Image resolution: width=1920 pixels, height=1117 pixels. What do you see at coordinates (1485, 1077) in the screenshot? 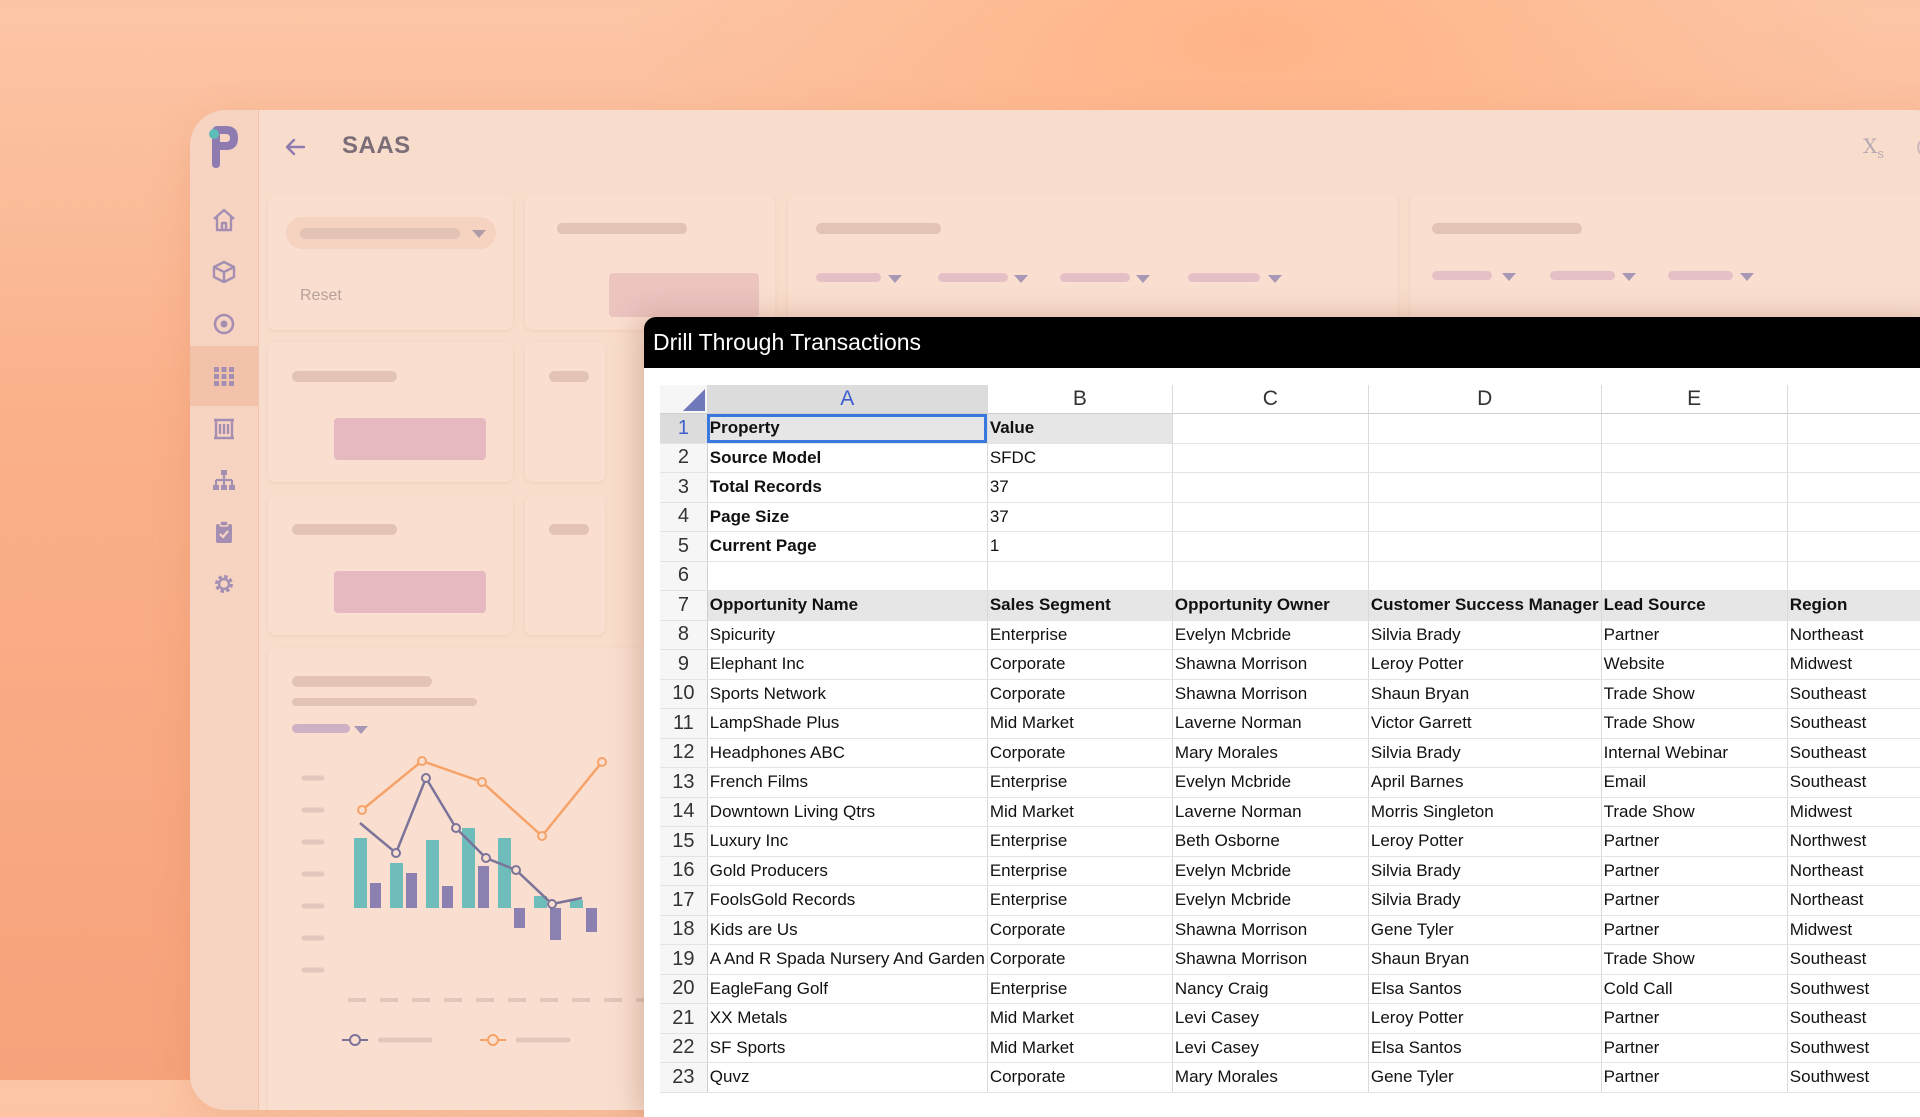
I see `grid-cell: Gene Tyler` at bounding box center [1485, 1077].